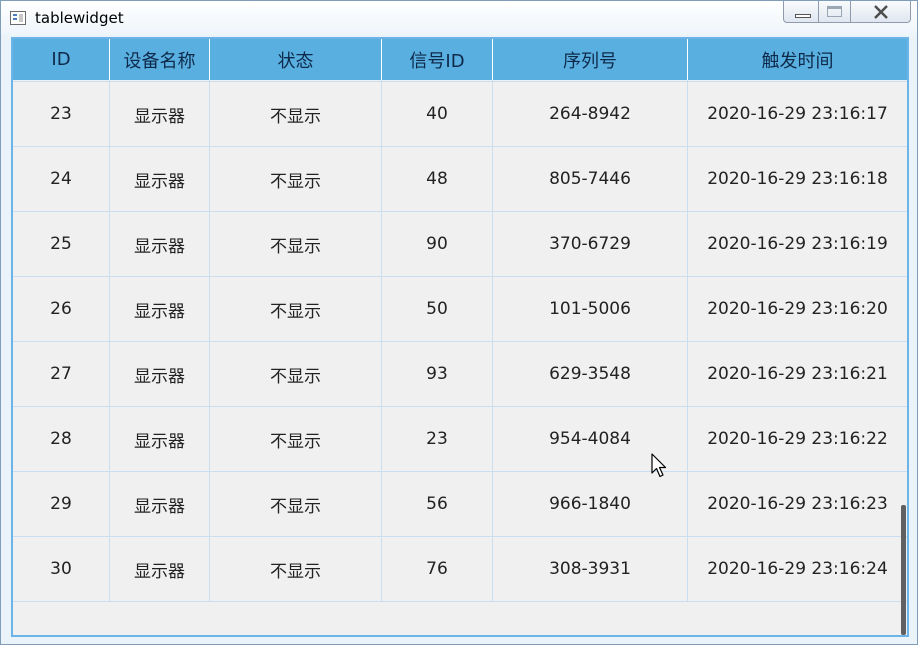  I want to click on cell-serial-number: 805-7446, so click(590, 179).